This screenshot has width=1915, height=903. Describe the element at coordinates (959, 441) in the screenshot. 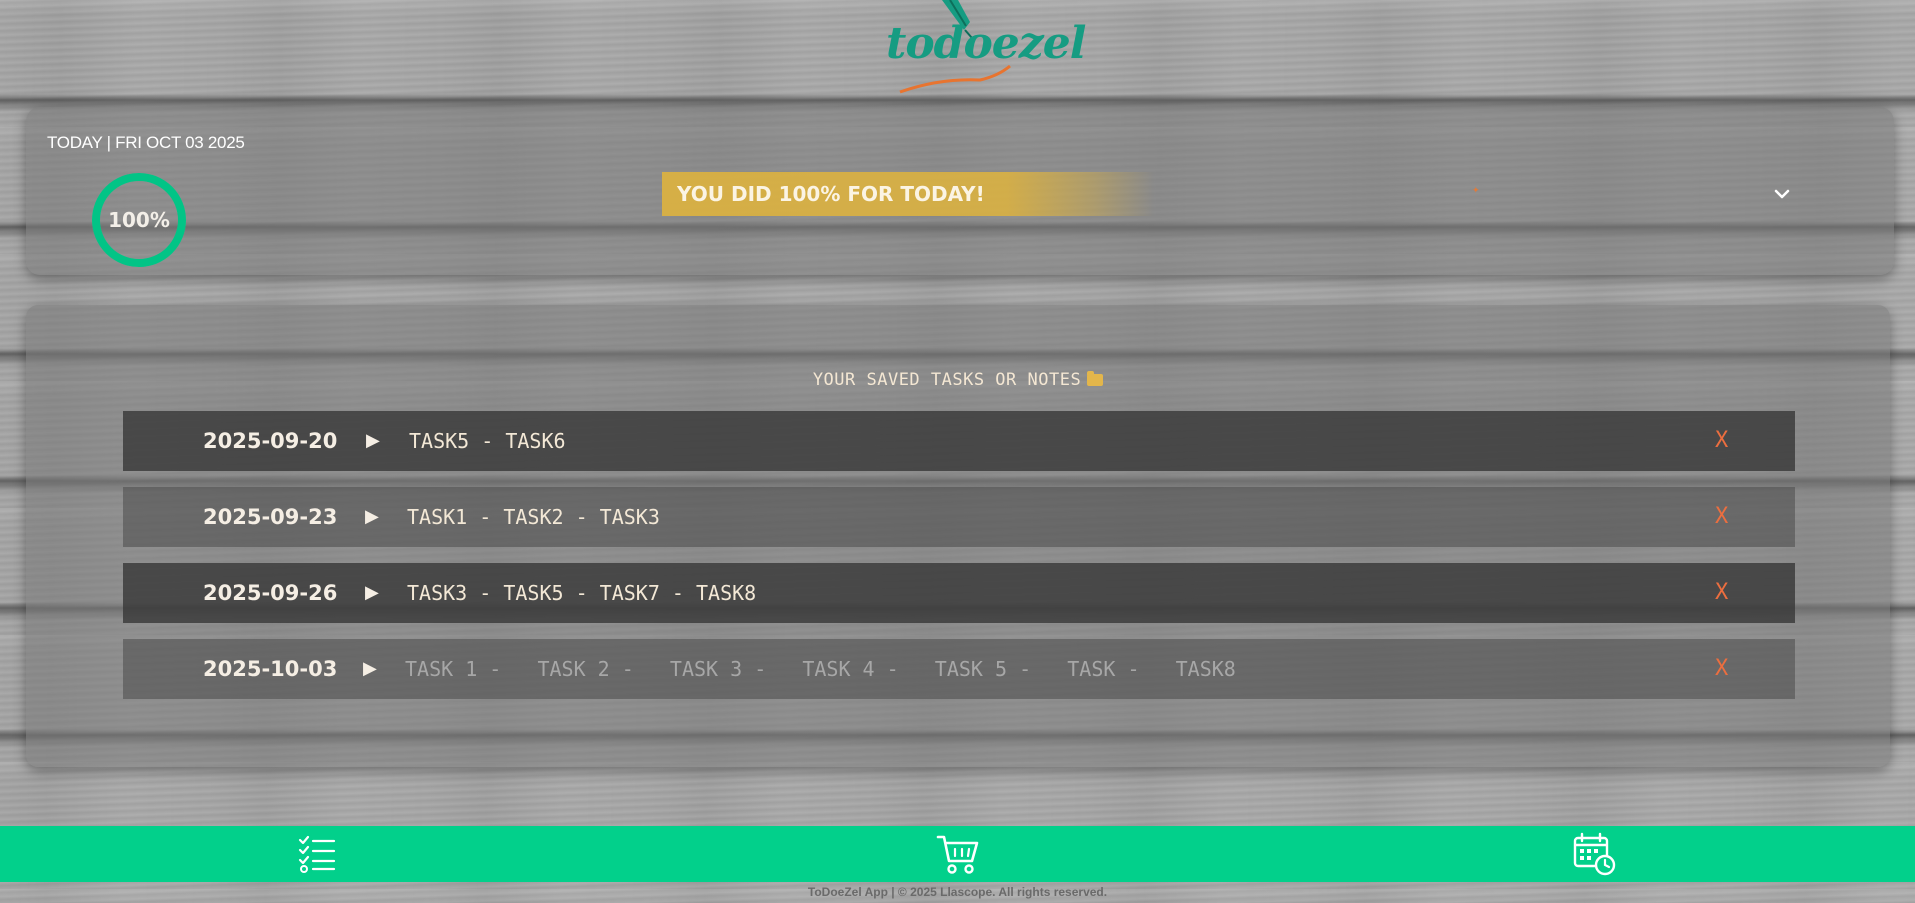

I see `saved-task-row: 2025-09-20 ▶ TASK5 - TASK6 X` at that location.